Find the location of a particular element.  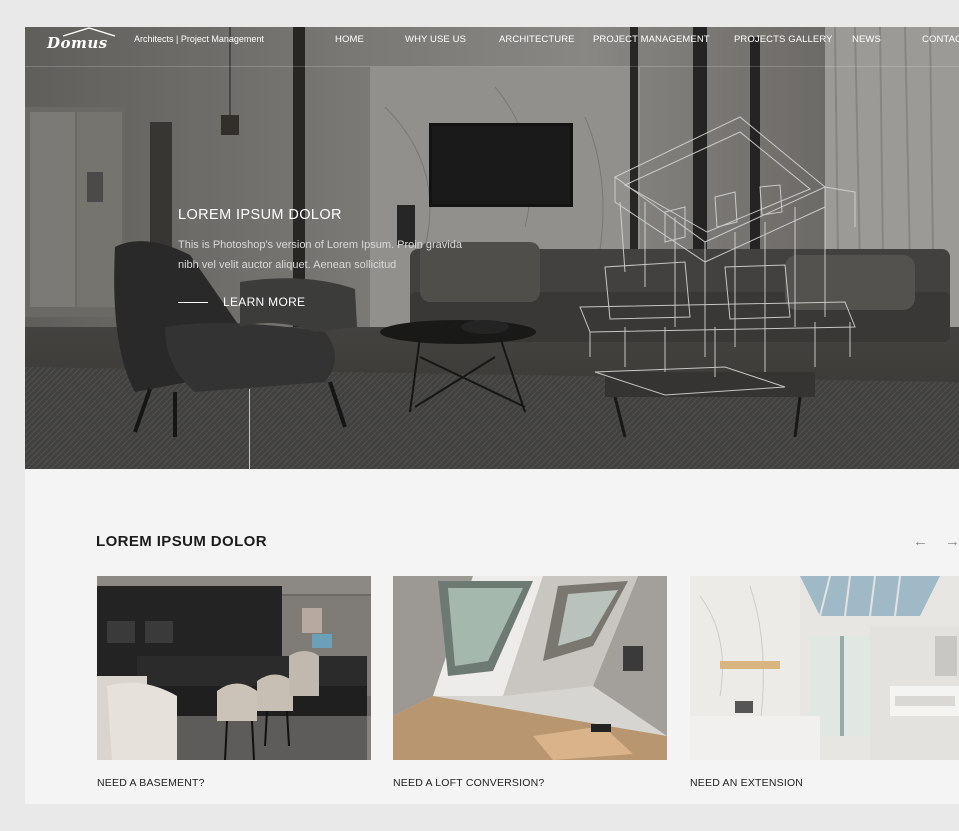

arrow-right-icon: → is located at coordinates (952, 541).